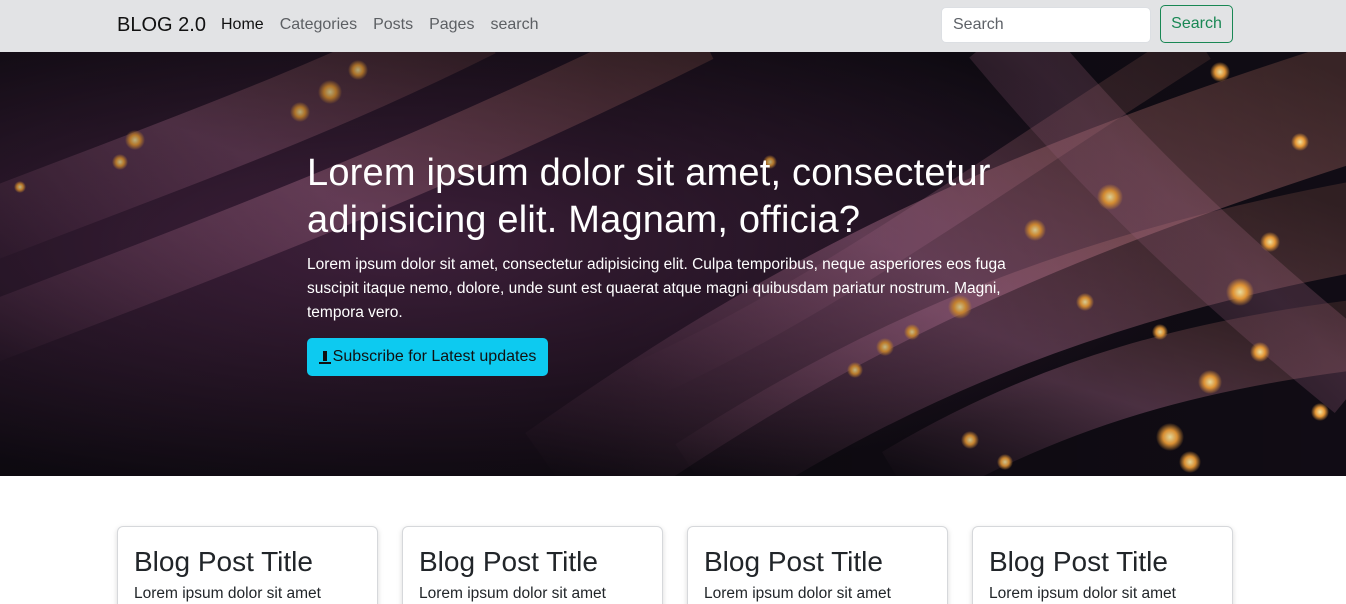  I want to click on nav-link-search: search, so click(514, 25).